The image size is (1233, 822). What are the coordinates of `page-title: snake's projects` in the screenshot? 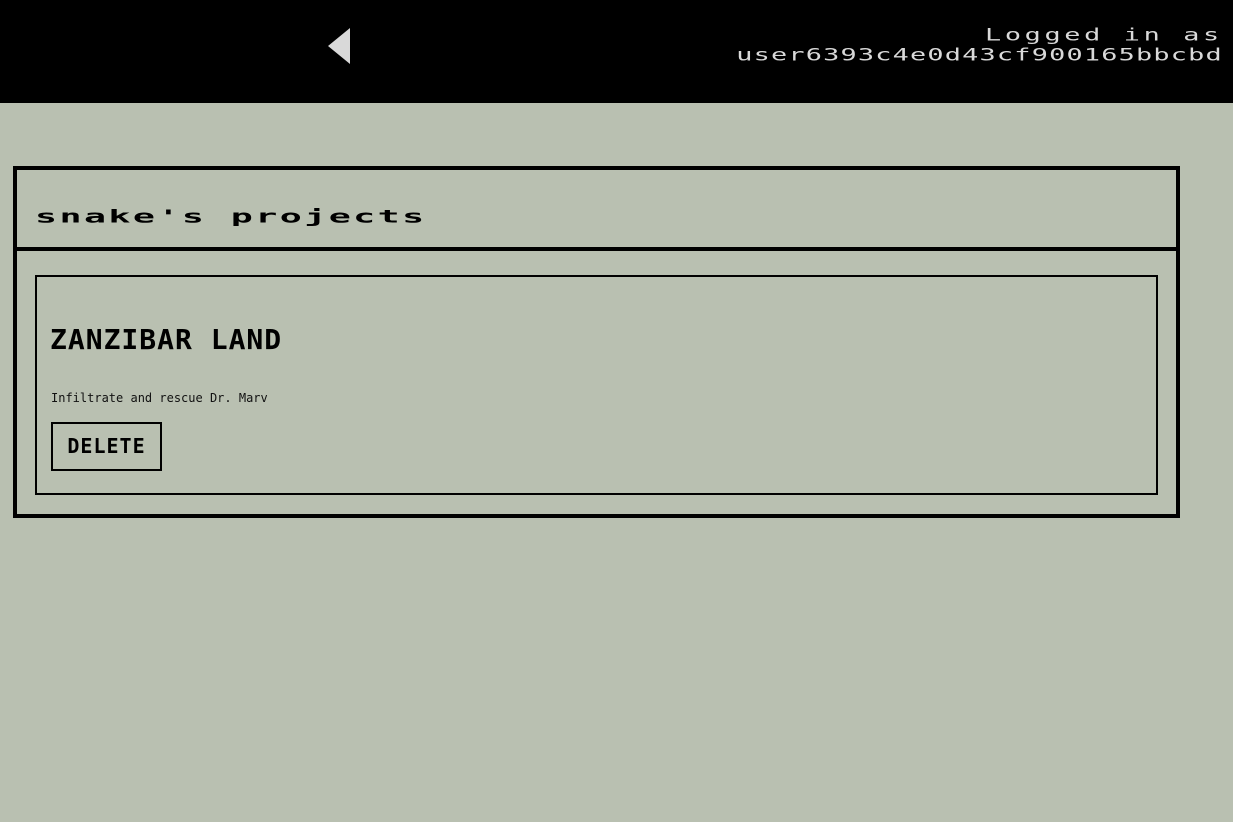 It's located at (231, 217).